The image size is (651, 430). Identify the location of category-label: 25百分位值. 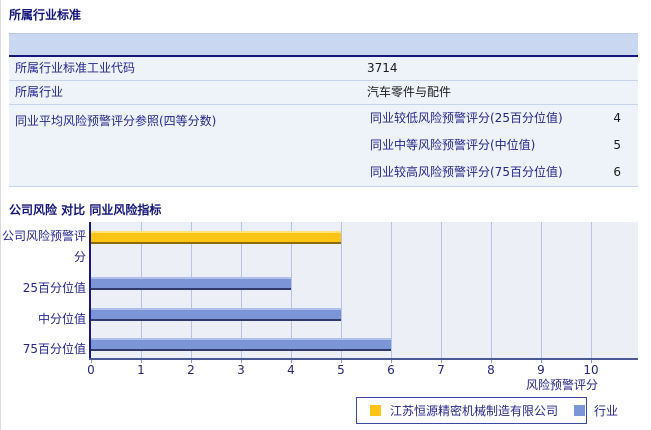
(54, 288).